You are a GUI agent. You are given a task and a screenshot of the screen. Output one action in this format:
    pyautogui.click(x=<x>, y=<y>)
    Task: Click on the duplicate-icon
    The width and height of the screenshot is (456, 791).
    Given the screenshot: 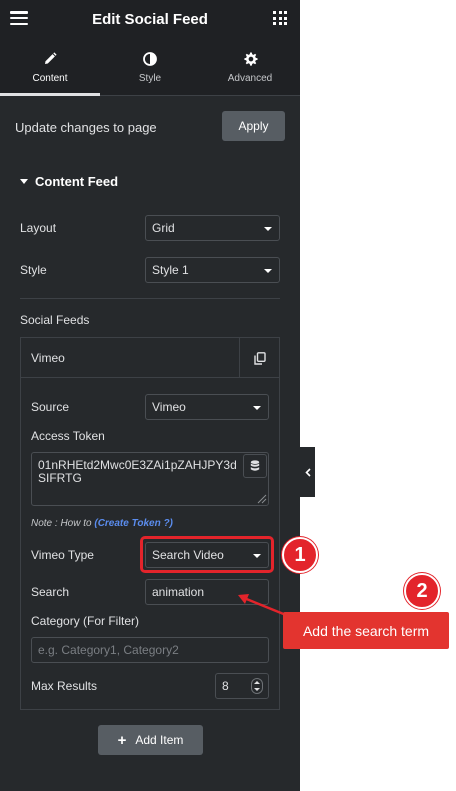 What is the action you would take?
    pyautogui.click(x=259, y=358)
    